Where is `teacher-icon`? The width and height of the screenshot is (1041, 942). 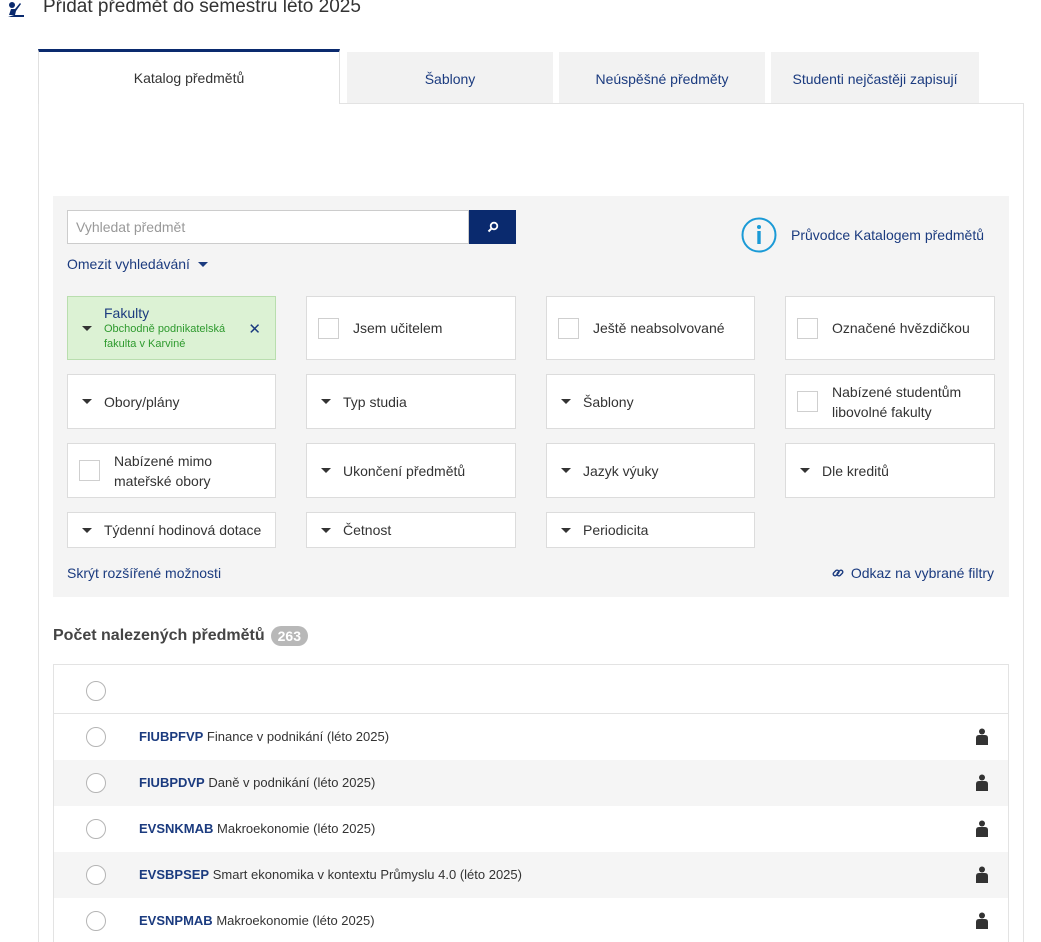
teacher-icon is located at coordinates (16, 9).